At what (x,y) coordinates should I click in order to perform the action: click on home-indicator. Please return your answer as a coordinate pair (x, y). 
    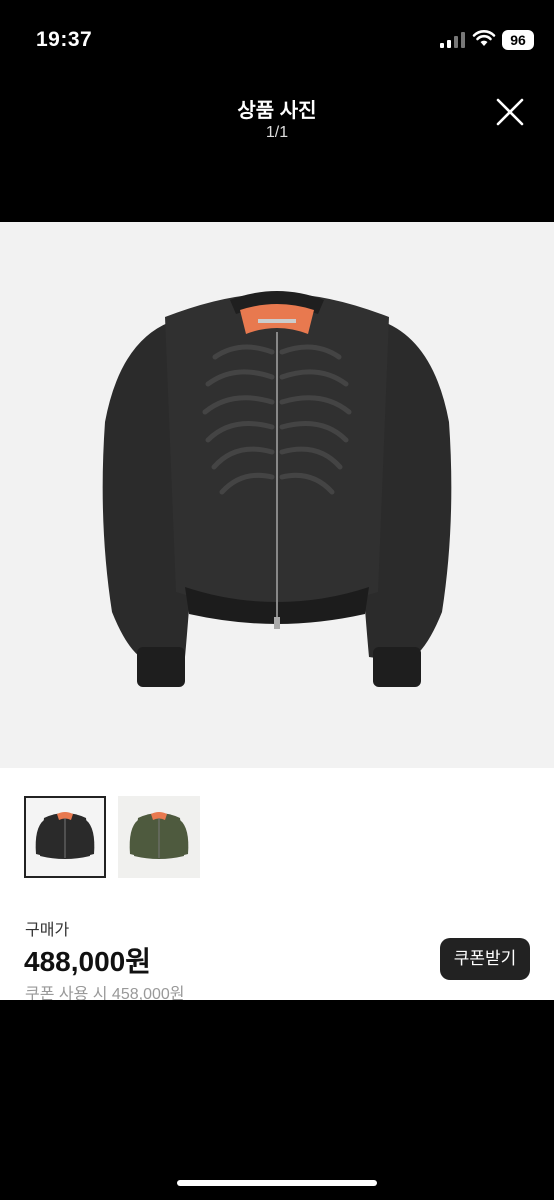
    Looking at the image, I should click on (277, 1183).